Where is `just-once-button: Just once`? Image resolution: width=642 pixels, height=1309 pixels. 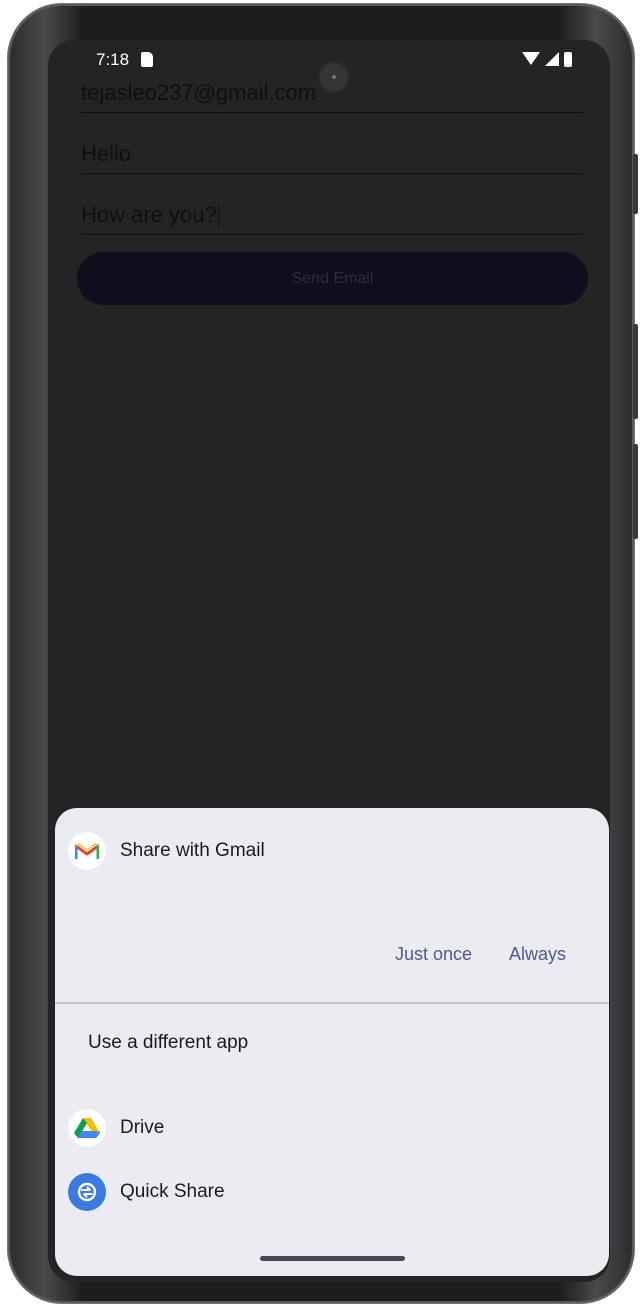
just-once-button: Just once is located at coordinates (433, 954).